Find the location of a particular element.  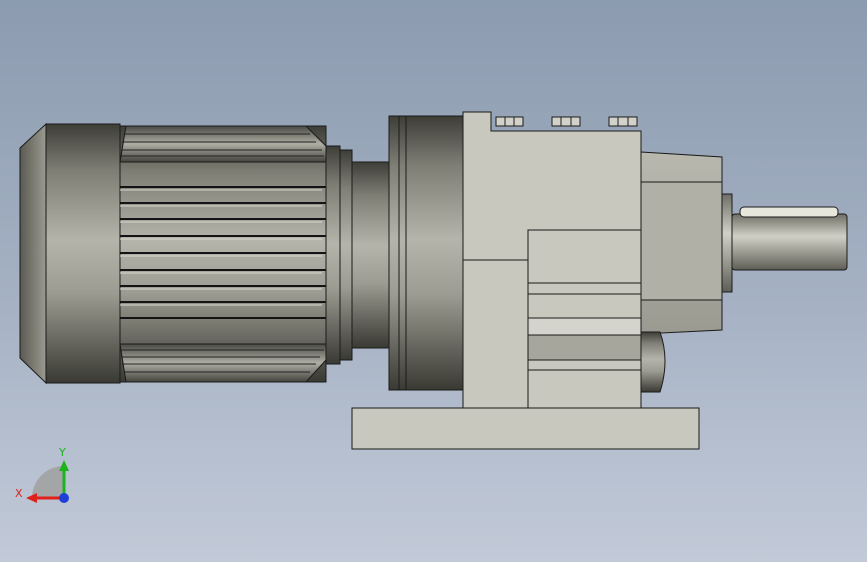

motor-end-shield is located at coordinates (333, 255).